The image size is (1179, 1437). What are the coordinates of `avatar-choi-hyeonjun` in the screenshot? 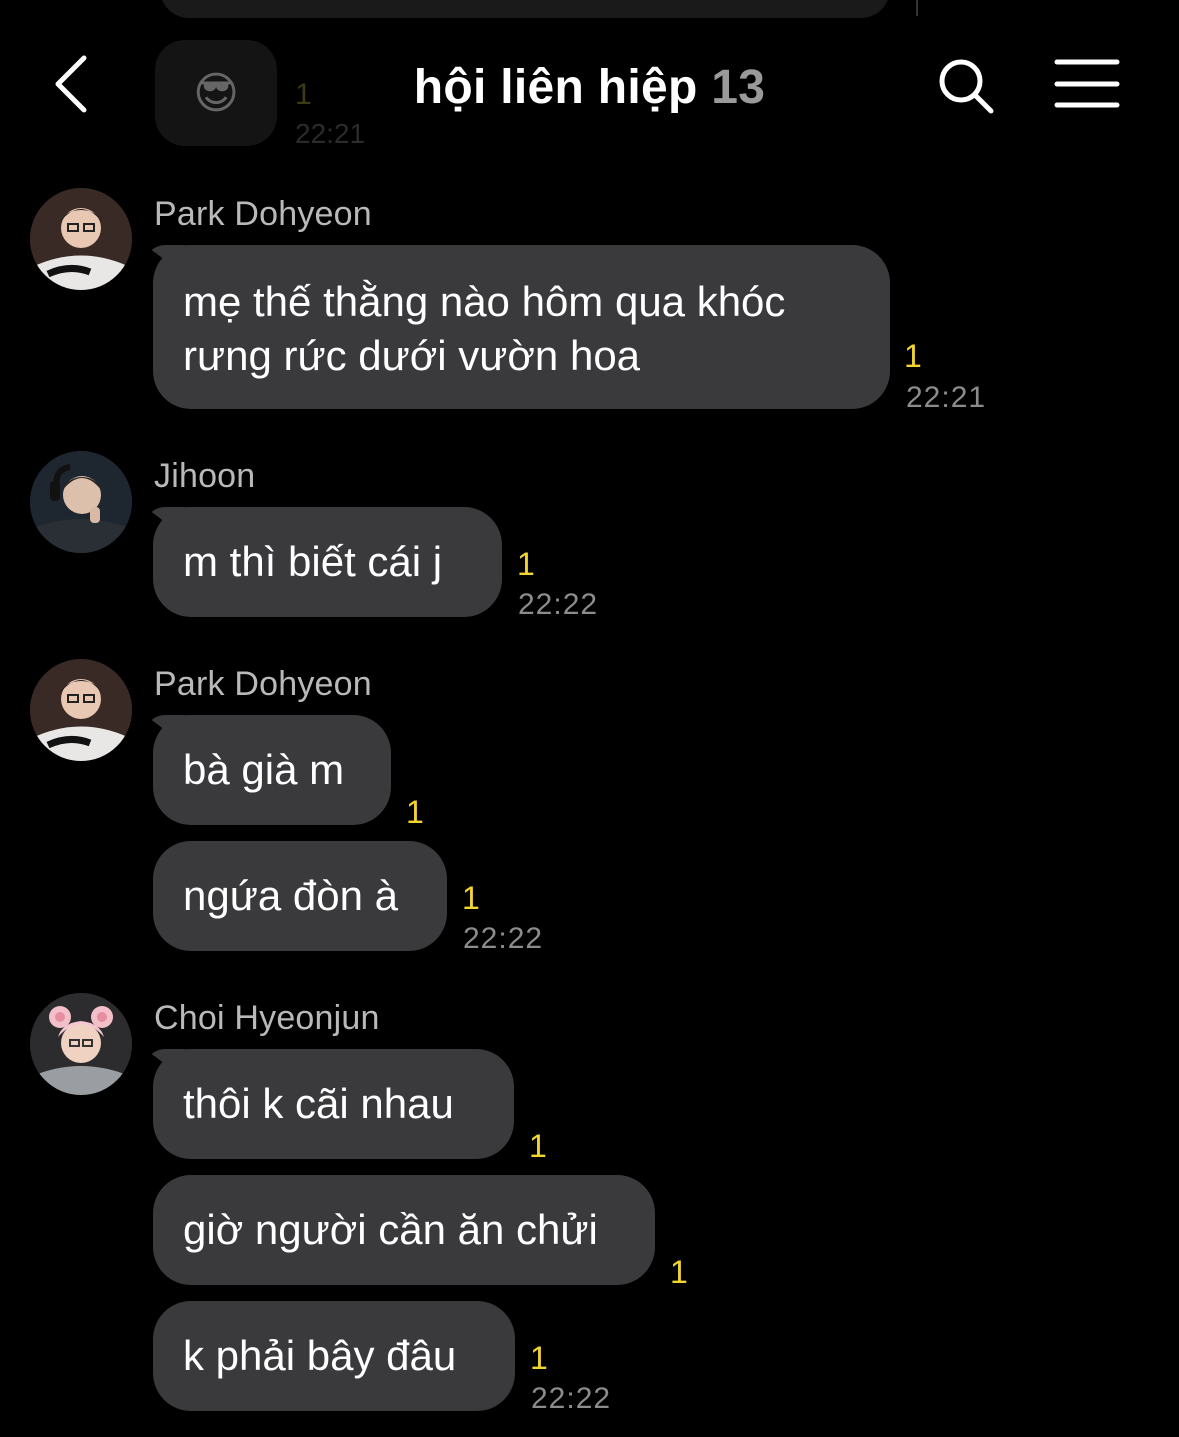 It's located at (81, 1044).